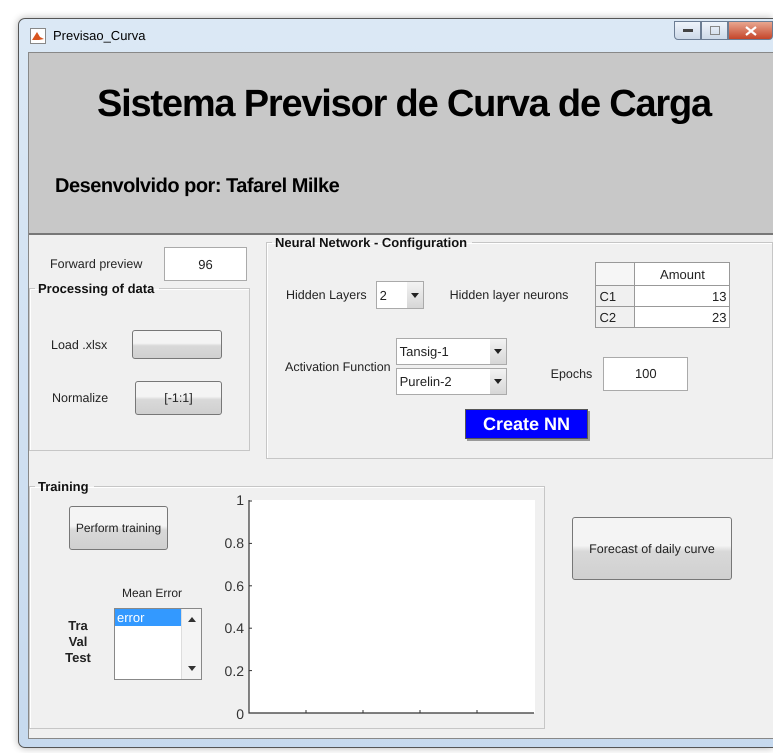 The width and height of the screenshot is (773, 753). What do you see at coordinates (205, 264) in the screenshot?
I see `forward-preview-field: 96` at bounding box center [205, 264].